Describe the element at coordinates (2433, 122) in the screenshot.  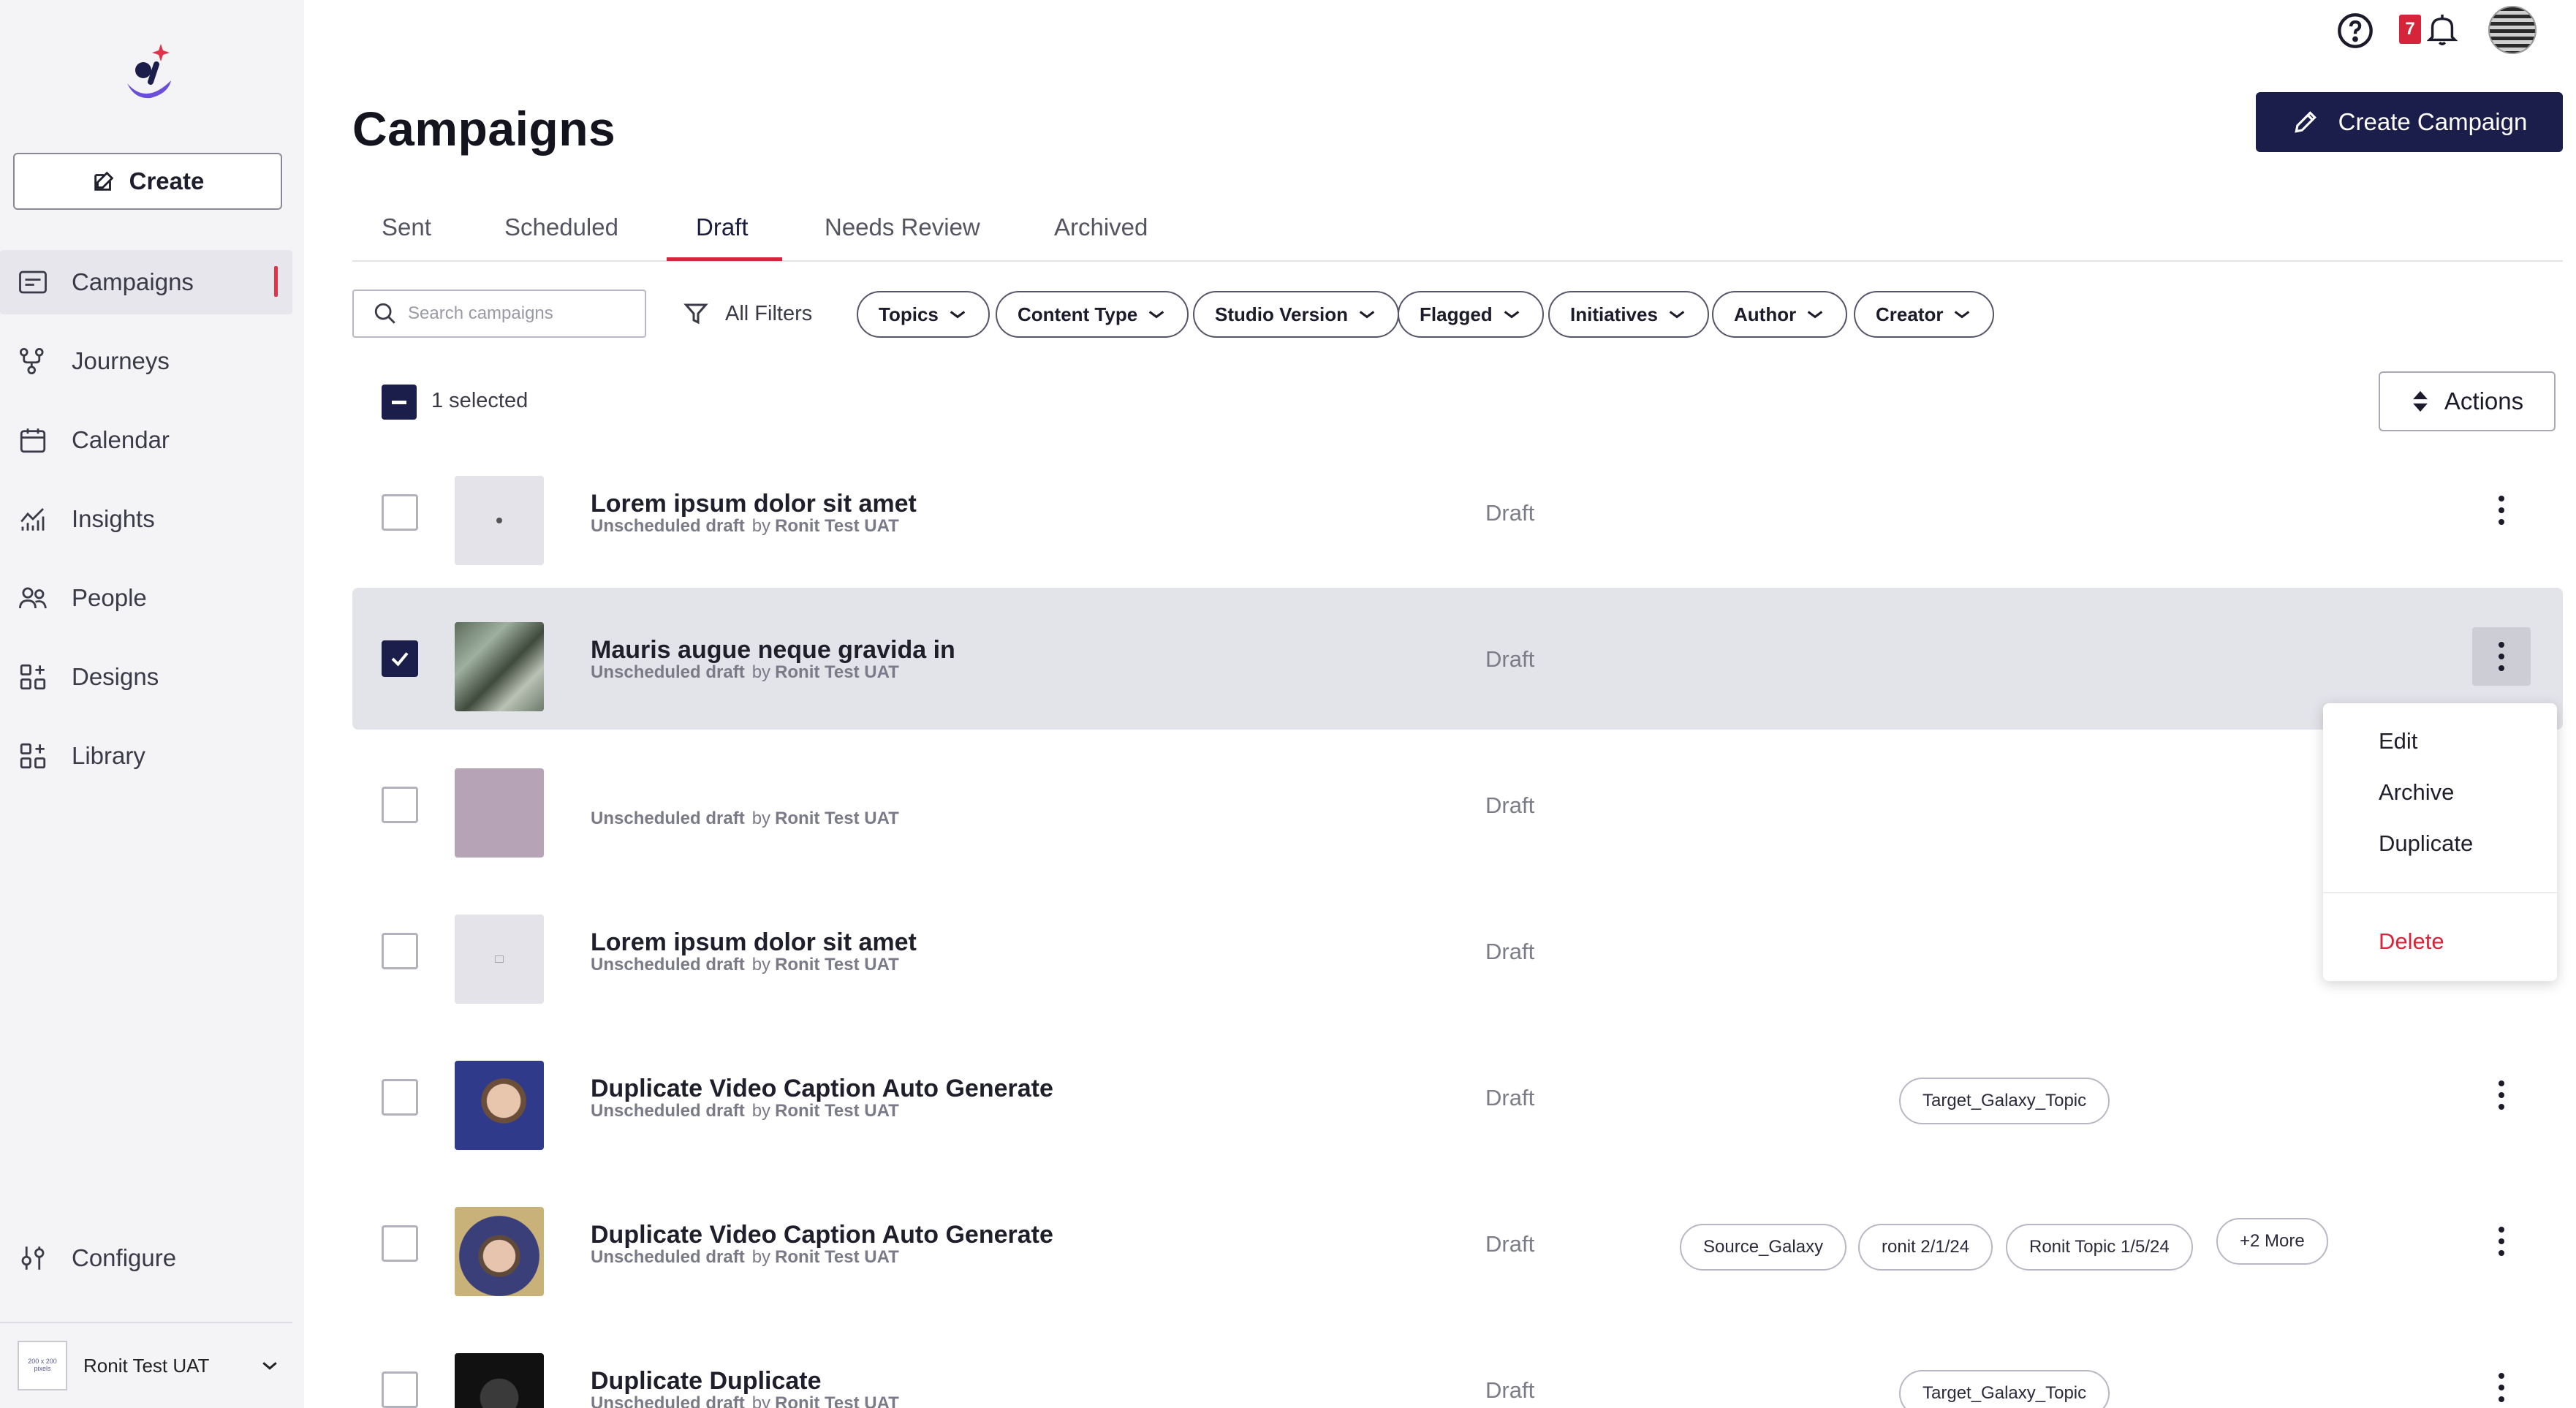
I see `create-campaign-label: Create Campaign` at that location.